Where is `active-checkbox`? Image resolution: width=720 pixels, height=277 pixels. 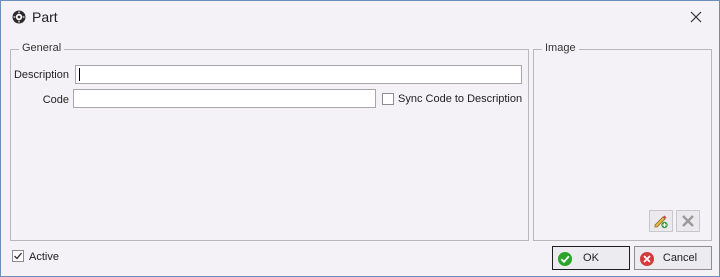 active-checkbox is located at coordinates (18, 256).